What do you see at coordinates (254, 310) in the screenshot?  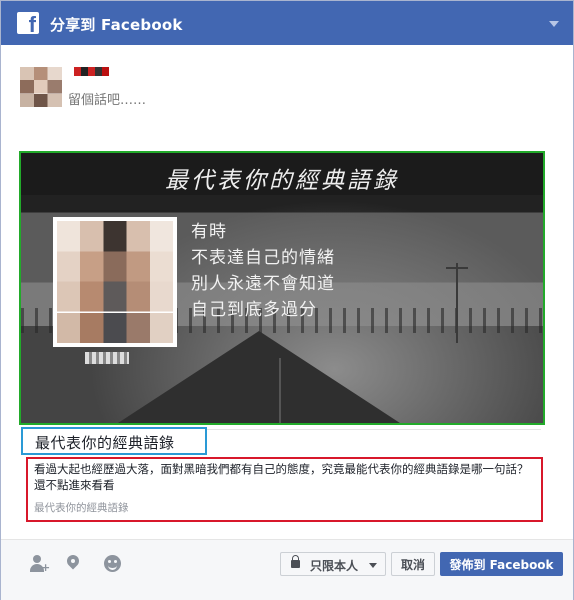 I see `quote-line: 自己到底多過分` at bounding box center [254, 310].